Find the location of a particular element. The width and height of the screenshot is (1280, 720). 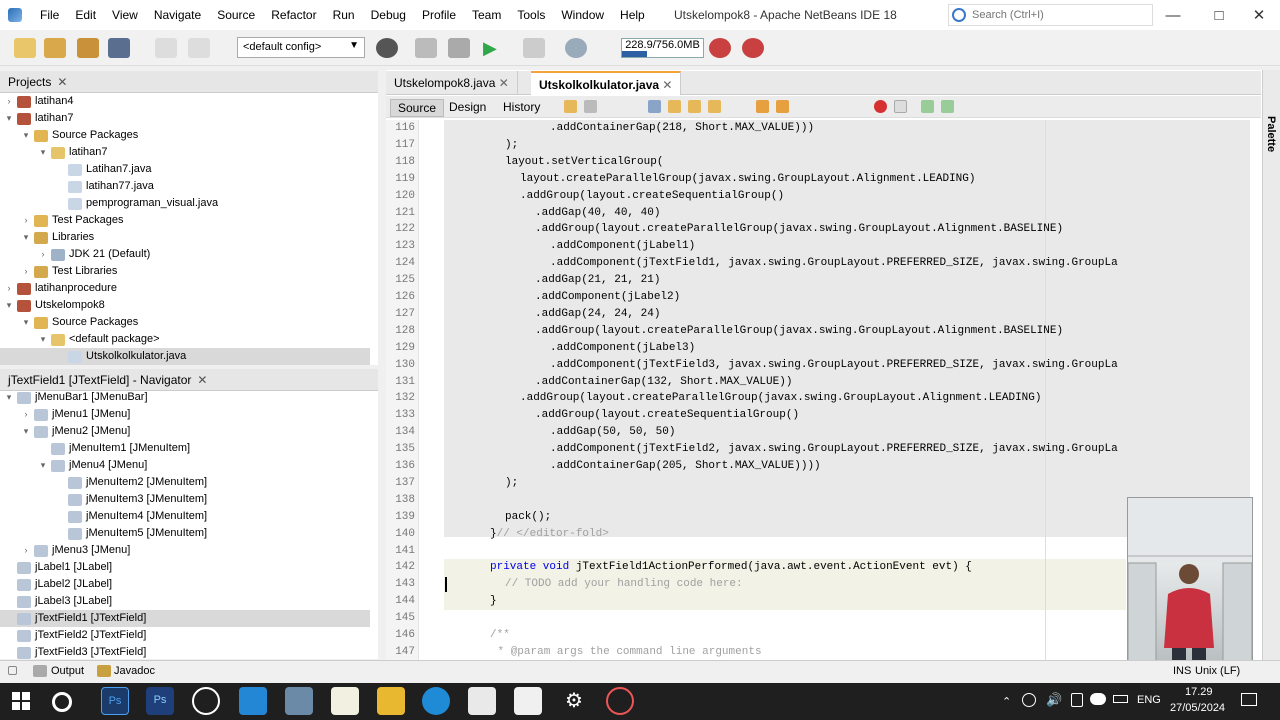

line-ending: Unix (LF) is located at coordinates (1217, 671).